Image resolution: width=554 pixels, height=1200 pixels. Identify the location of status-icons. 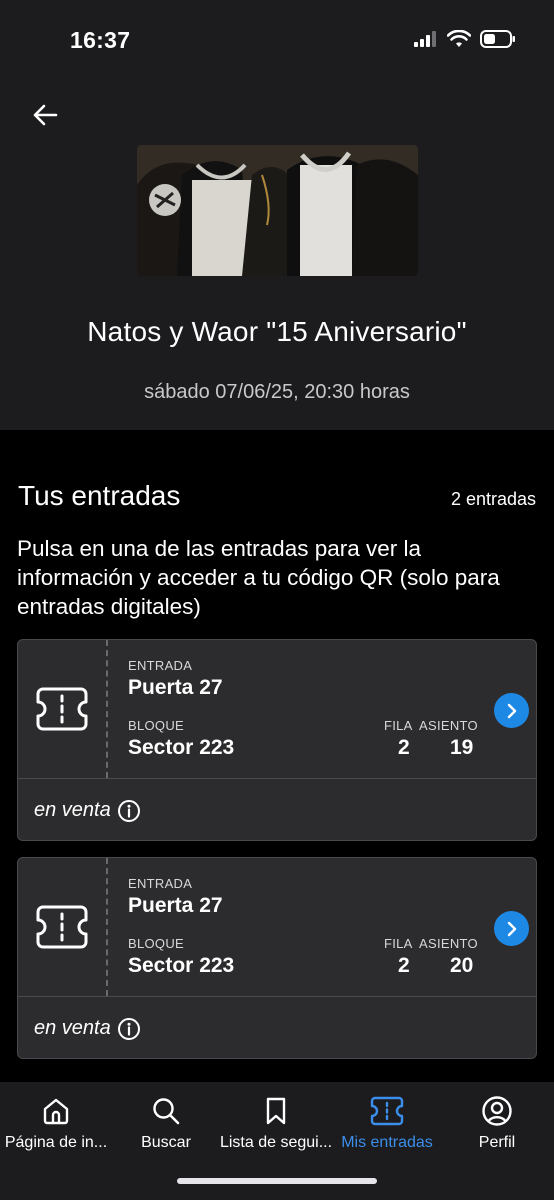
(465, 39).